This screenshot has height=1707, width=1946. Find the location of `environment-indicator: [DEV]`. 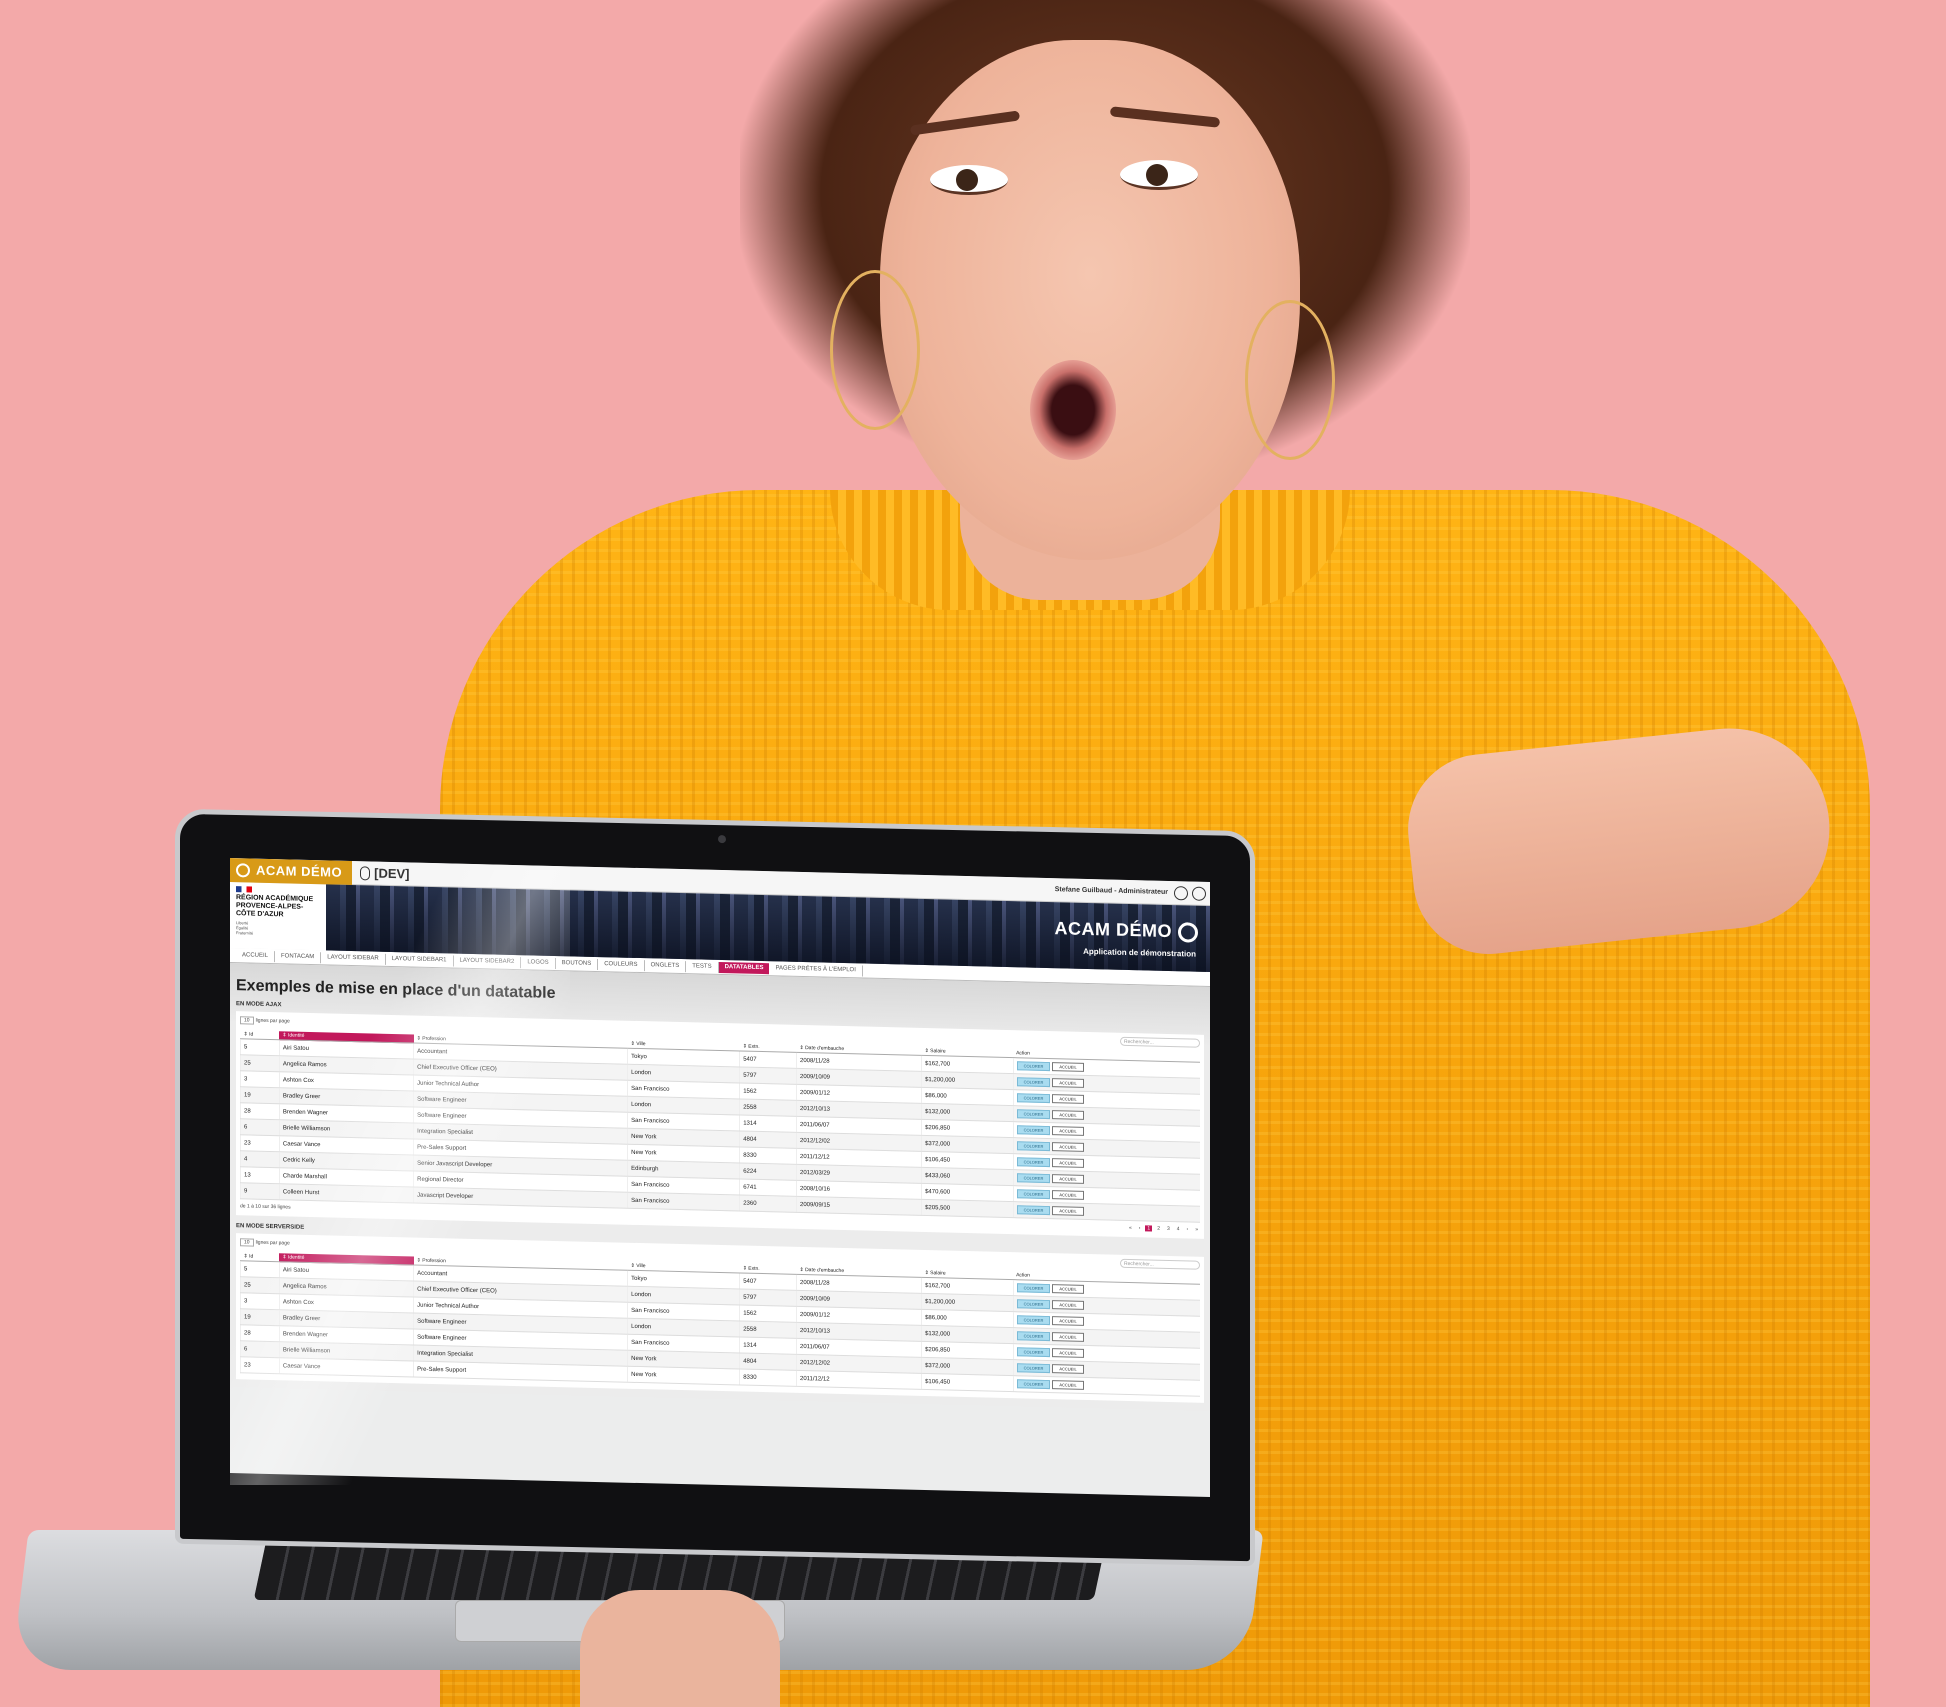

environment-indicator: [DEV] is located at coordinates (385, 873).